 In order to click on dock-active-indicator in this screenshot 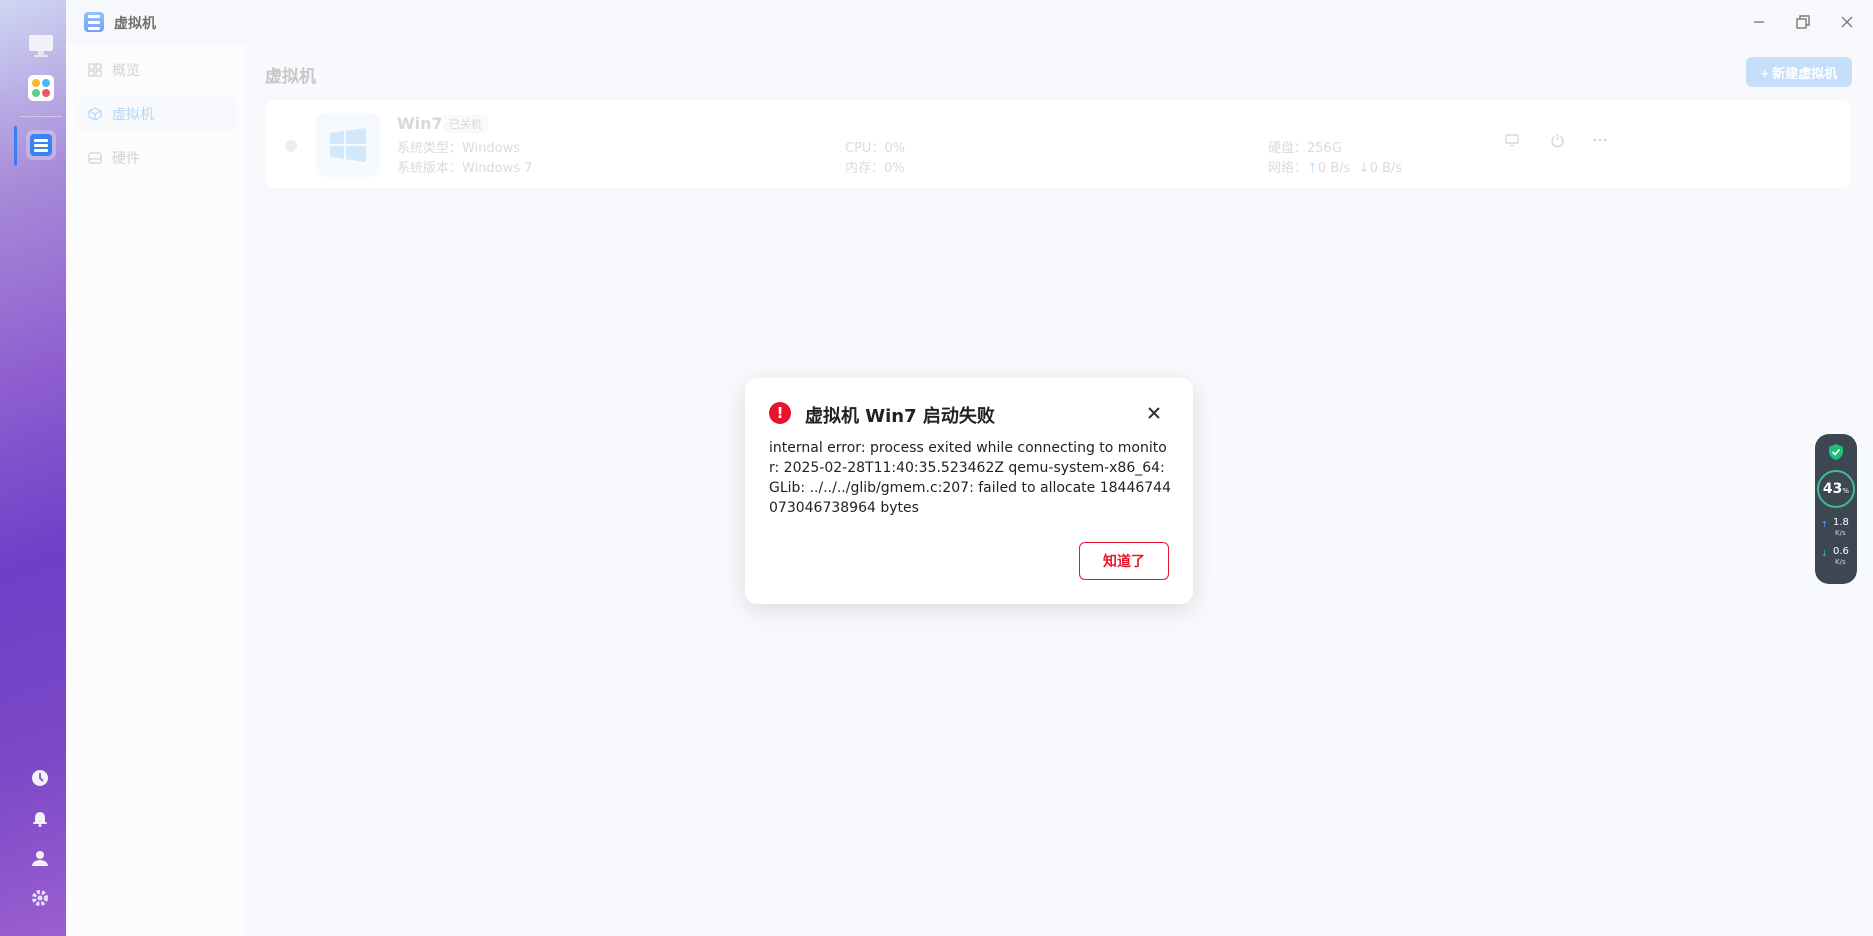, I will do `click(15, 146)`.